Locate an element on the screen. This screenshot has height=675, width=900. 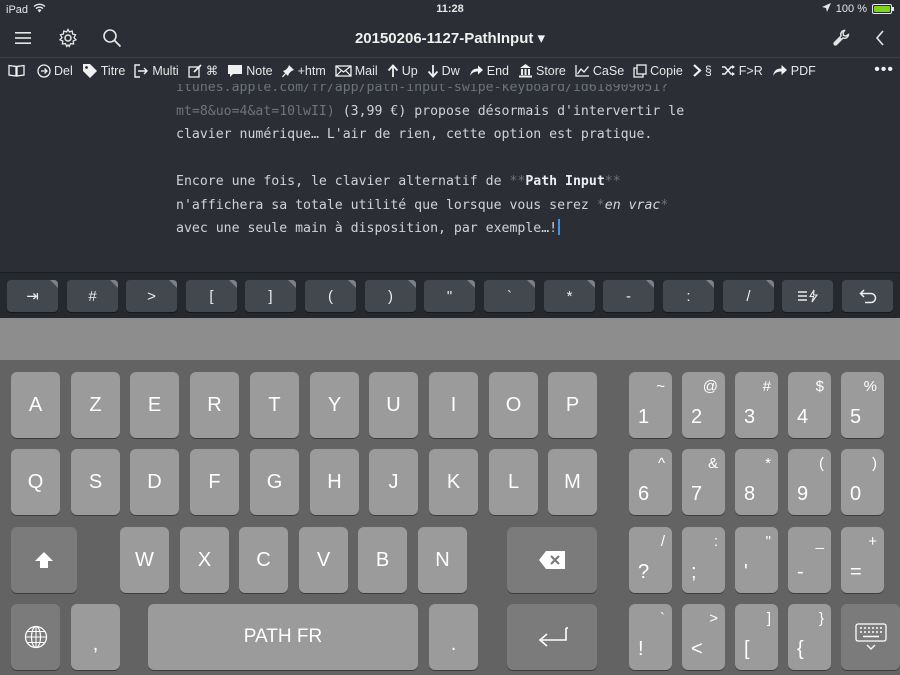
toolbar-item-pdf: PDF is located at coordinates (794, 71).